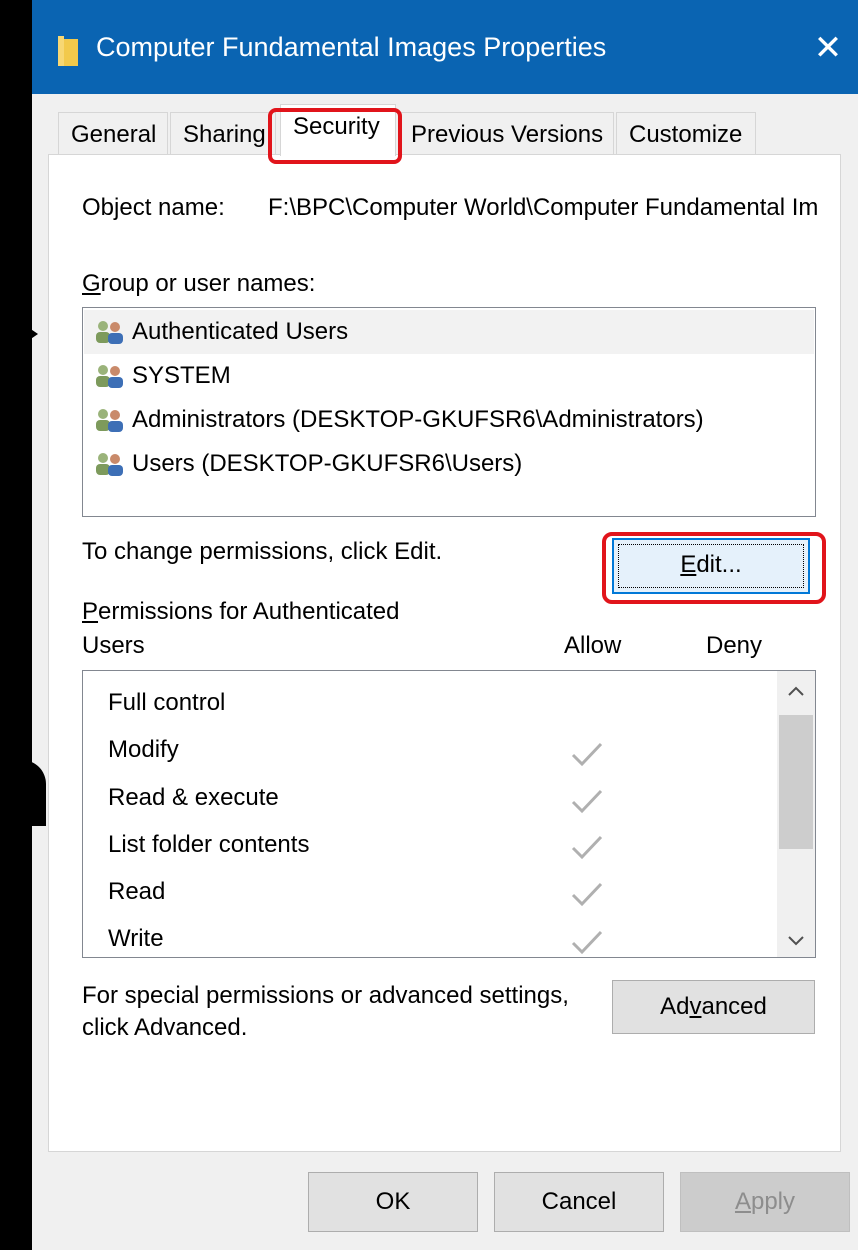 Image resolution: width=858 pixels, height=1250 pixels. Describe the element at coordinates (153, 207) in the screenshot. I see `object-name-label: Object name:` at that location.